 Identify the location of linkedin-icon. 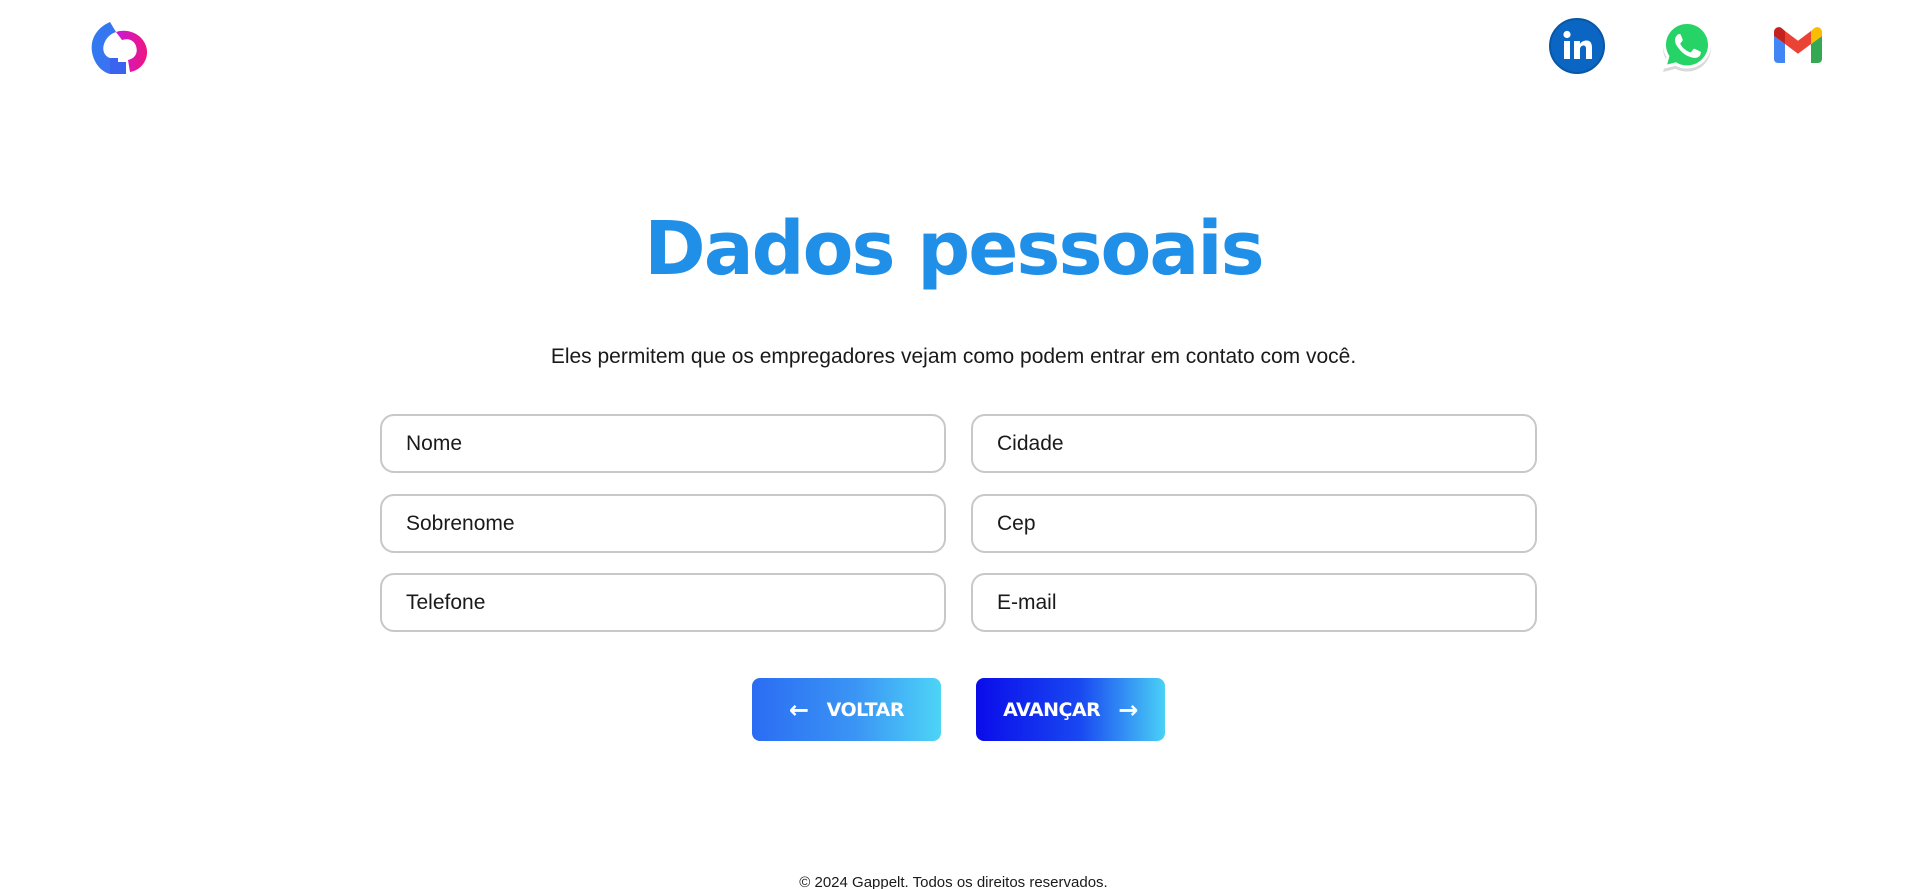
(1577, 46).